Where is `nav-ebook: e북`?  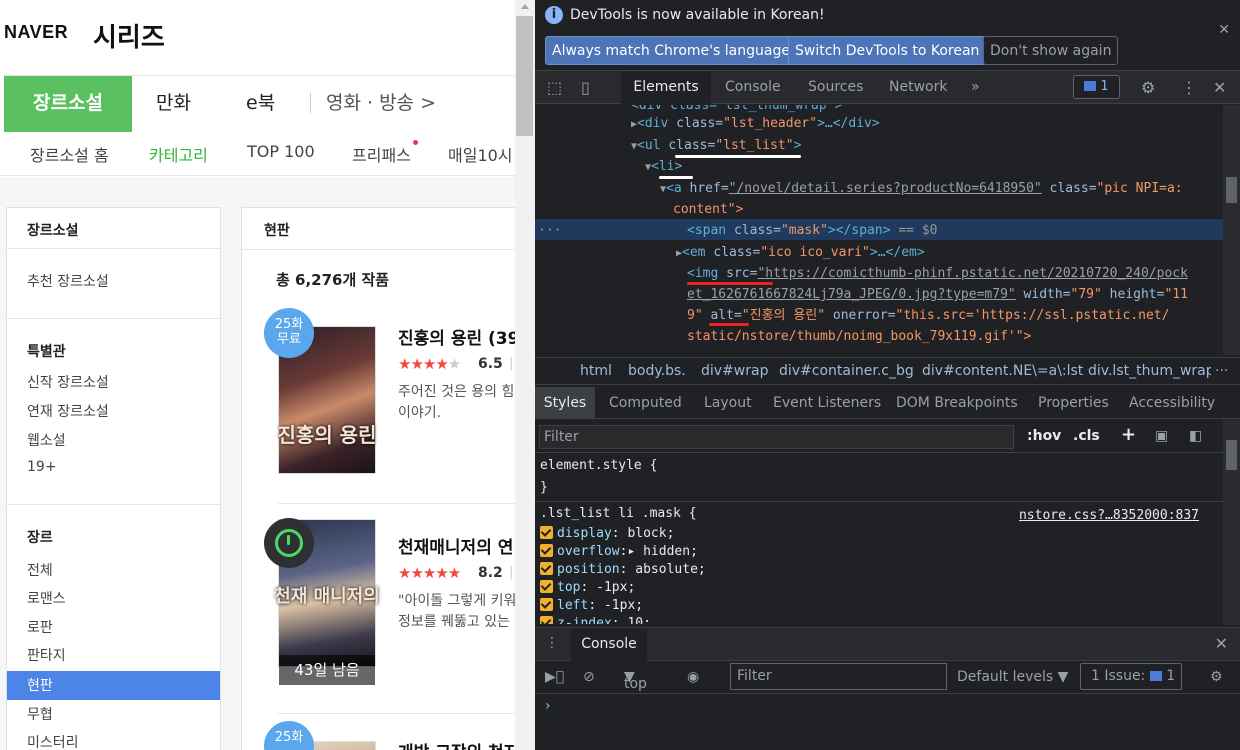 nav-ebook: e북 is located at coordinates (260, 104).